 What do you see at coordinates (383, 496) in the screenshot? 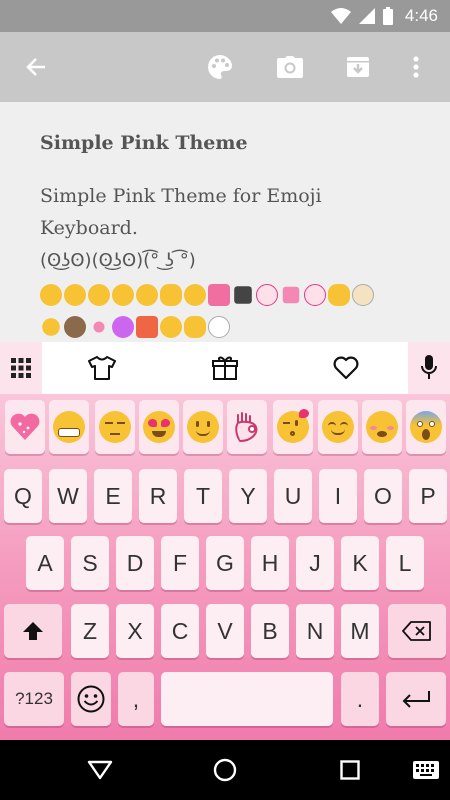
I see `key-o: O` at bounding box center [383, 496].